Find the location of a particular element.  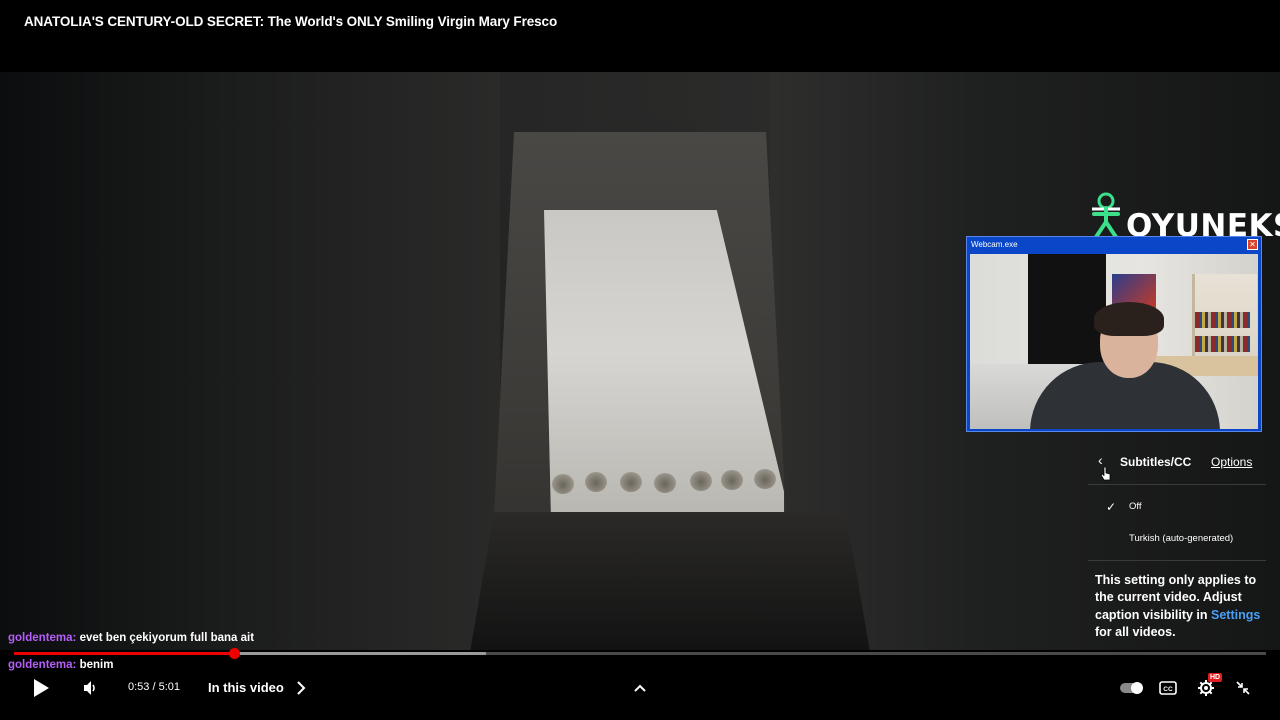

exit-fullscreen-icon is located at coordinates (1243, 688).